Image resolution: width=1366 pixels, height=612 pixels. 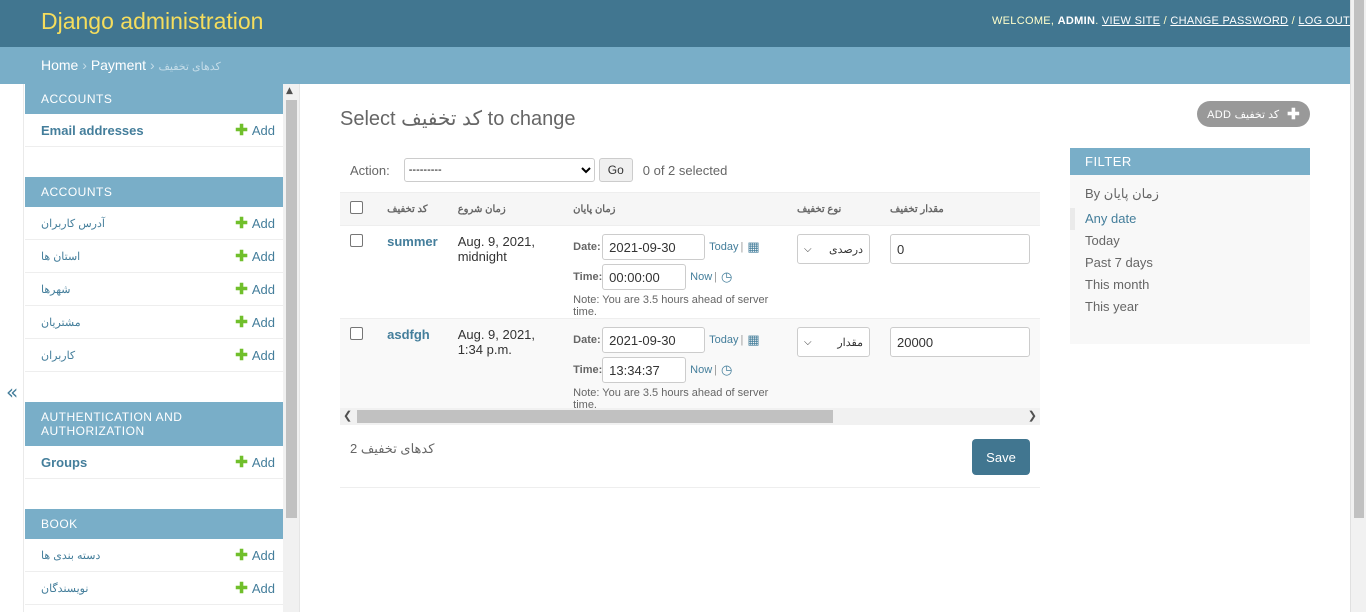 What do you see at coordinates (61, 322) in the screenshot?
I see `model-link-customers: مشتریان` at bounding box center [61, 322].